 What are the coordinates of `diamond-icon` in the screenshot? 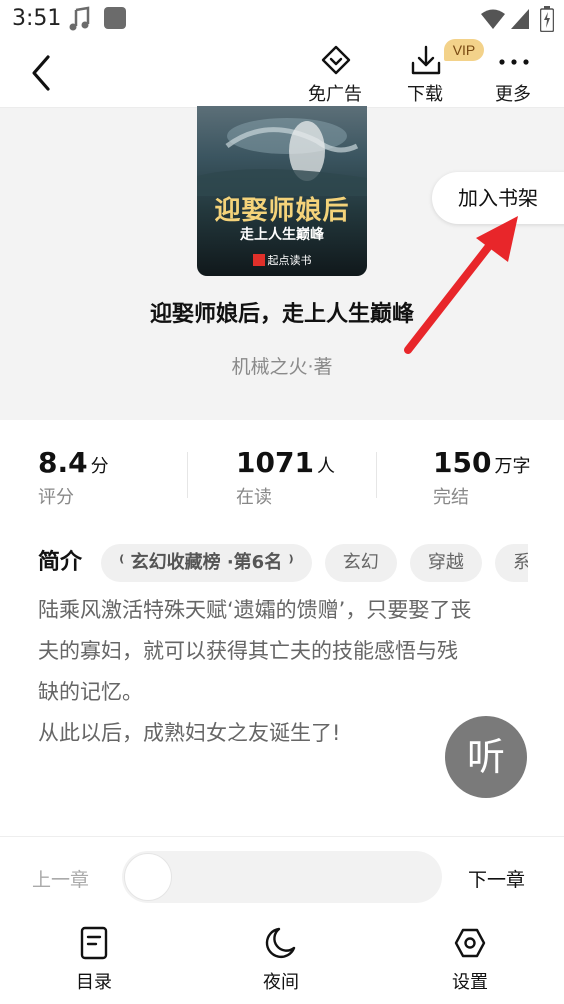 It's located at (336, 60).